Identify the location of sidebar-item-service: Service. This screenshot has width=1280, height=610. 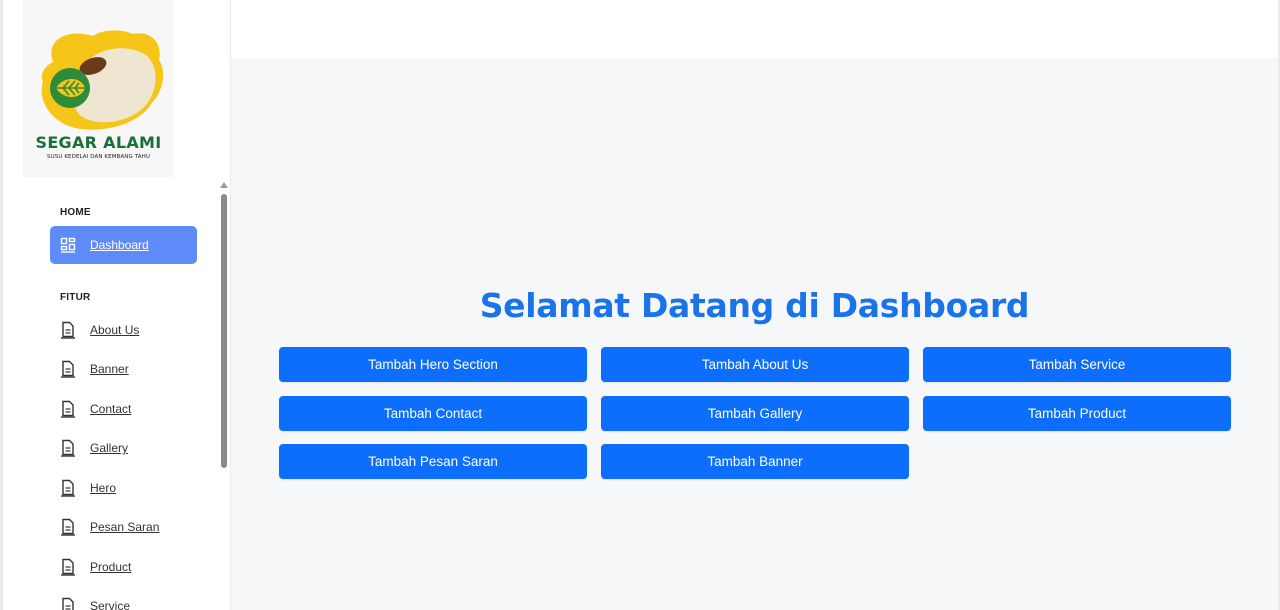
(123, 598).